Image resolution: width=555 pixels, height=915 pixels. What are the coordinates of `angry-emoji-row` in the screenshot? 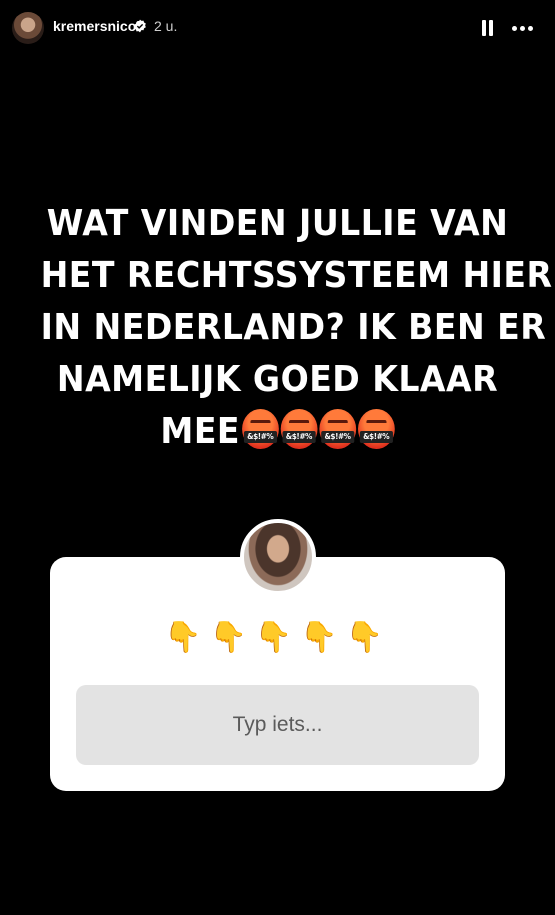 It's located at (318, 429).